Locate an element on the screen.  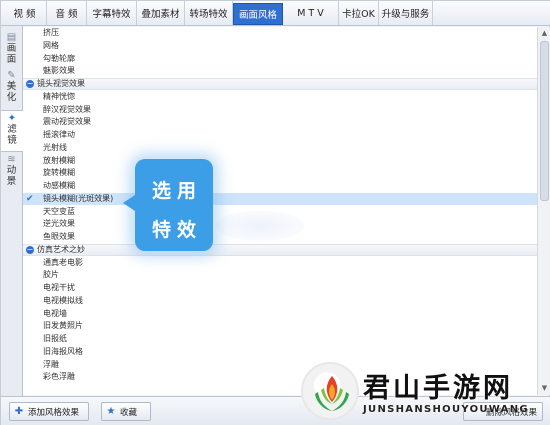
list-item: 震动视觉效果 is located at coordinates (280, 122).